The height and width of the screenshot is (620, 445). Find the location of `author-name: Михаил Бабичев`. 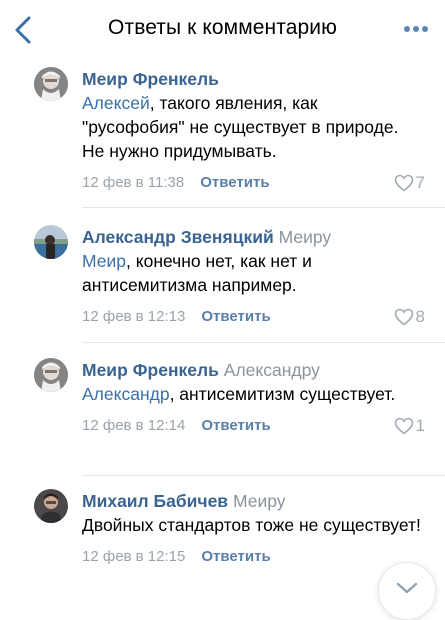

author-name: Михаил Бабичев is located at coordinates (155, 501).